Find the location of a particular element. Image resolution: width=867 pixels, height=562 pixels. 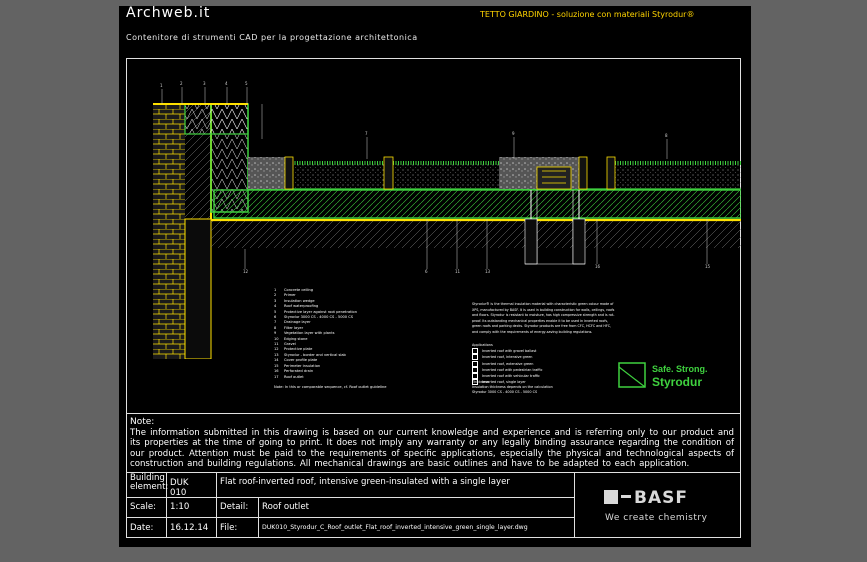

styrodur-logo: Safe. Strong. Styrodur is located at coordinates (663, 375).